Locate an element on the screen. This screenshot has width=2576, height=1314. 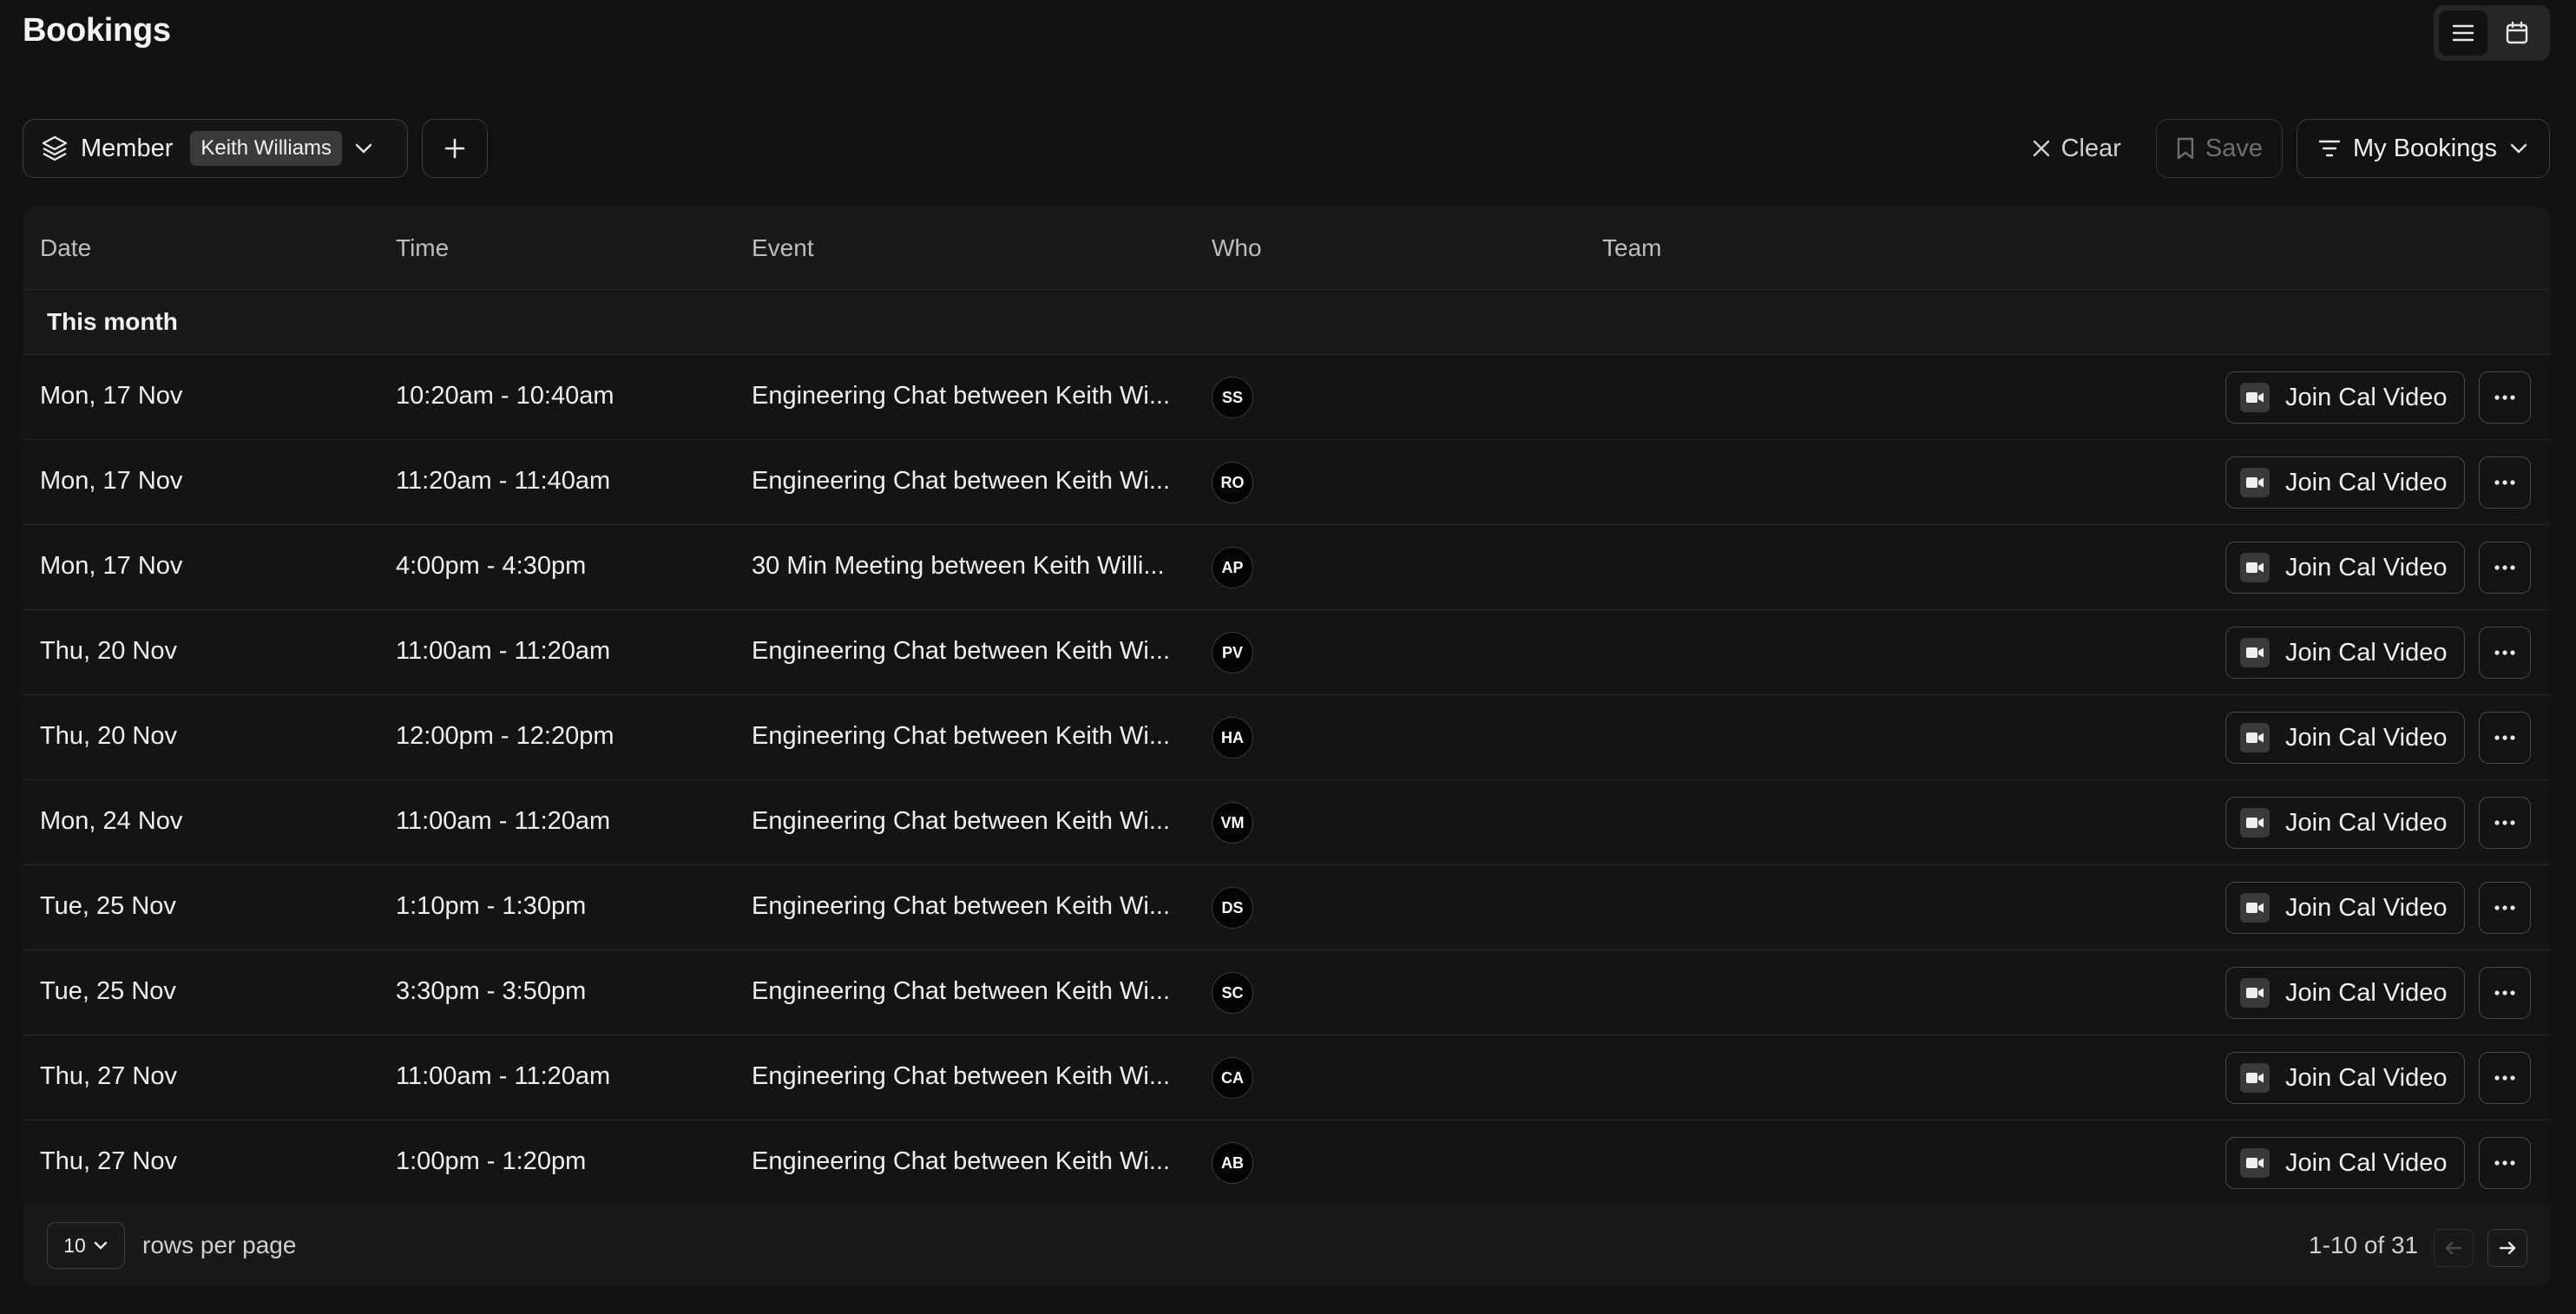
member-filter-button: Member Keith Williams is located at coordinates (215, 149).